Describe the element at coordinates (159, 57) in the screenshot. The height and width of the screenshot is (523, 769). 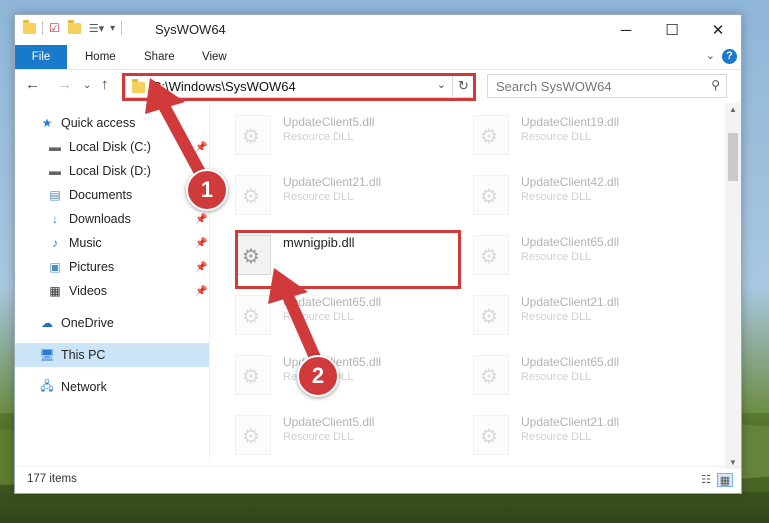
I see `tab-share: Share` at that location.